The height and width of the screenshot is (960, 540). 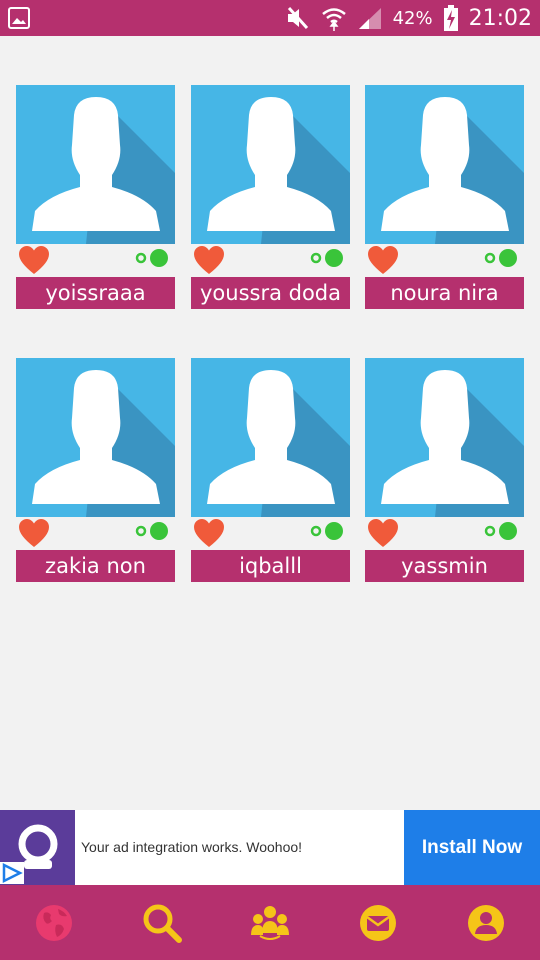 I want to click on wifi-icon, so click(x=333, y=19).